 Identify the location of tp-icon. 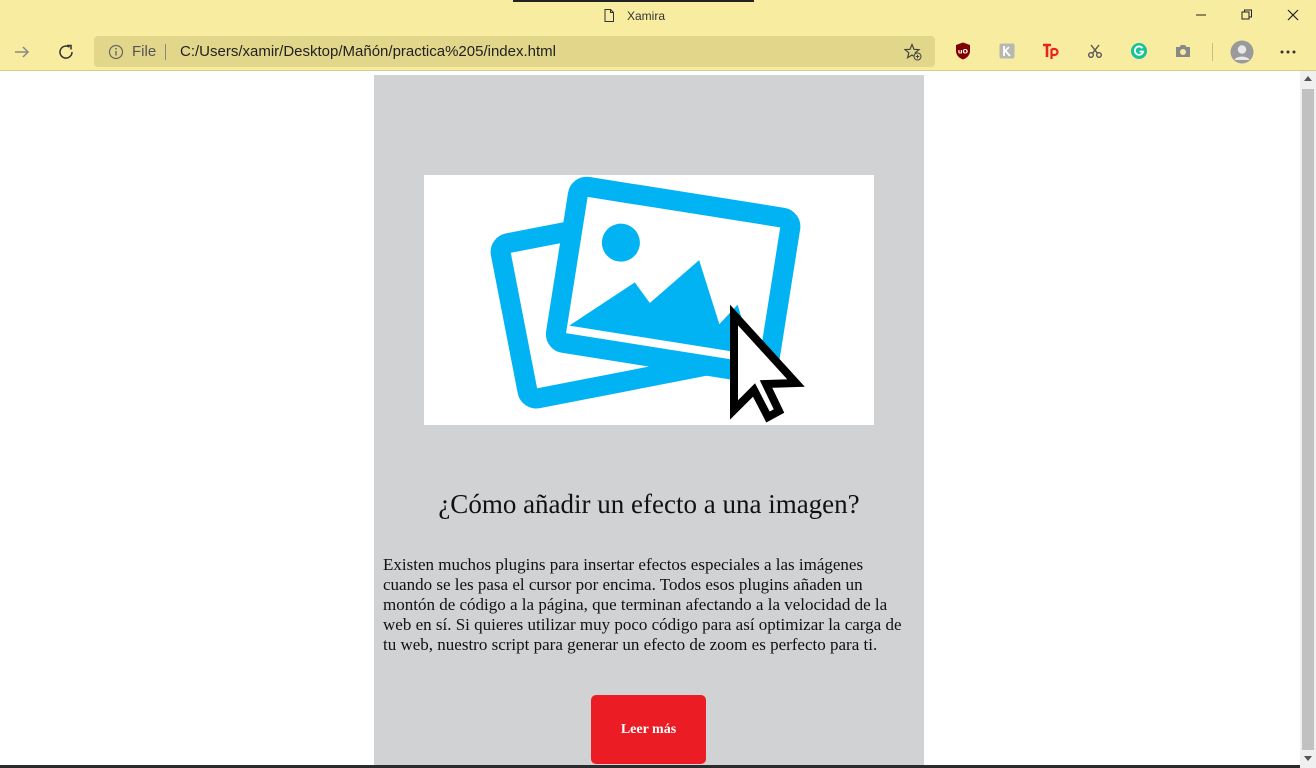
(1051, 51).